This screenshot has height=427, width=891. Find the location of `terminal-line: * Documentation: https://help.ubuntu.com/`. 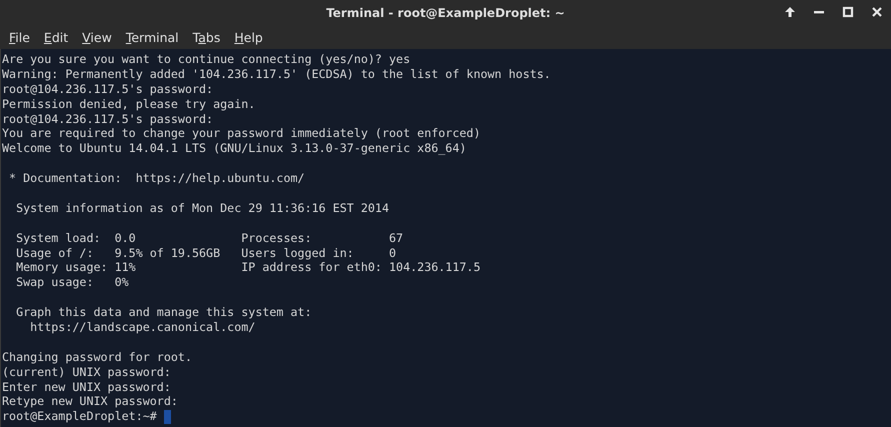

terminal-line: * Documentation: https://help.ubuntu.com/ is located at coordinates (157, 178).